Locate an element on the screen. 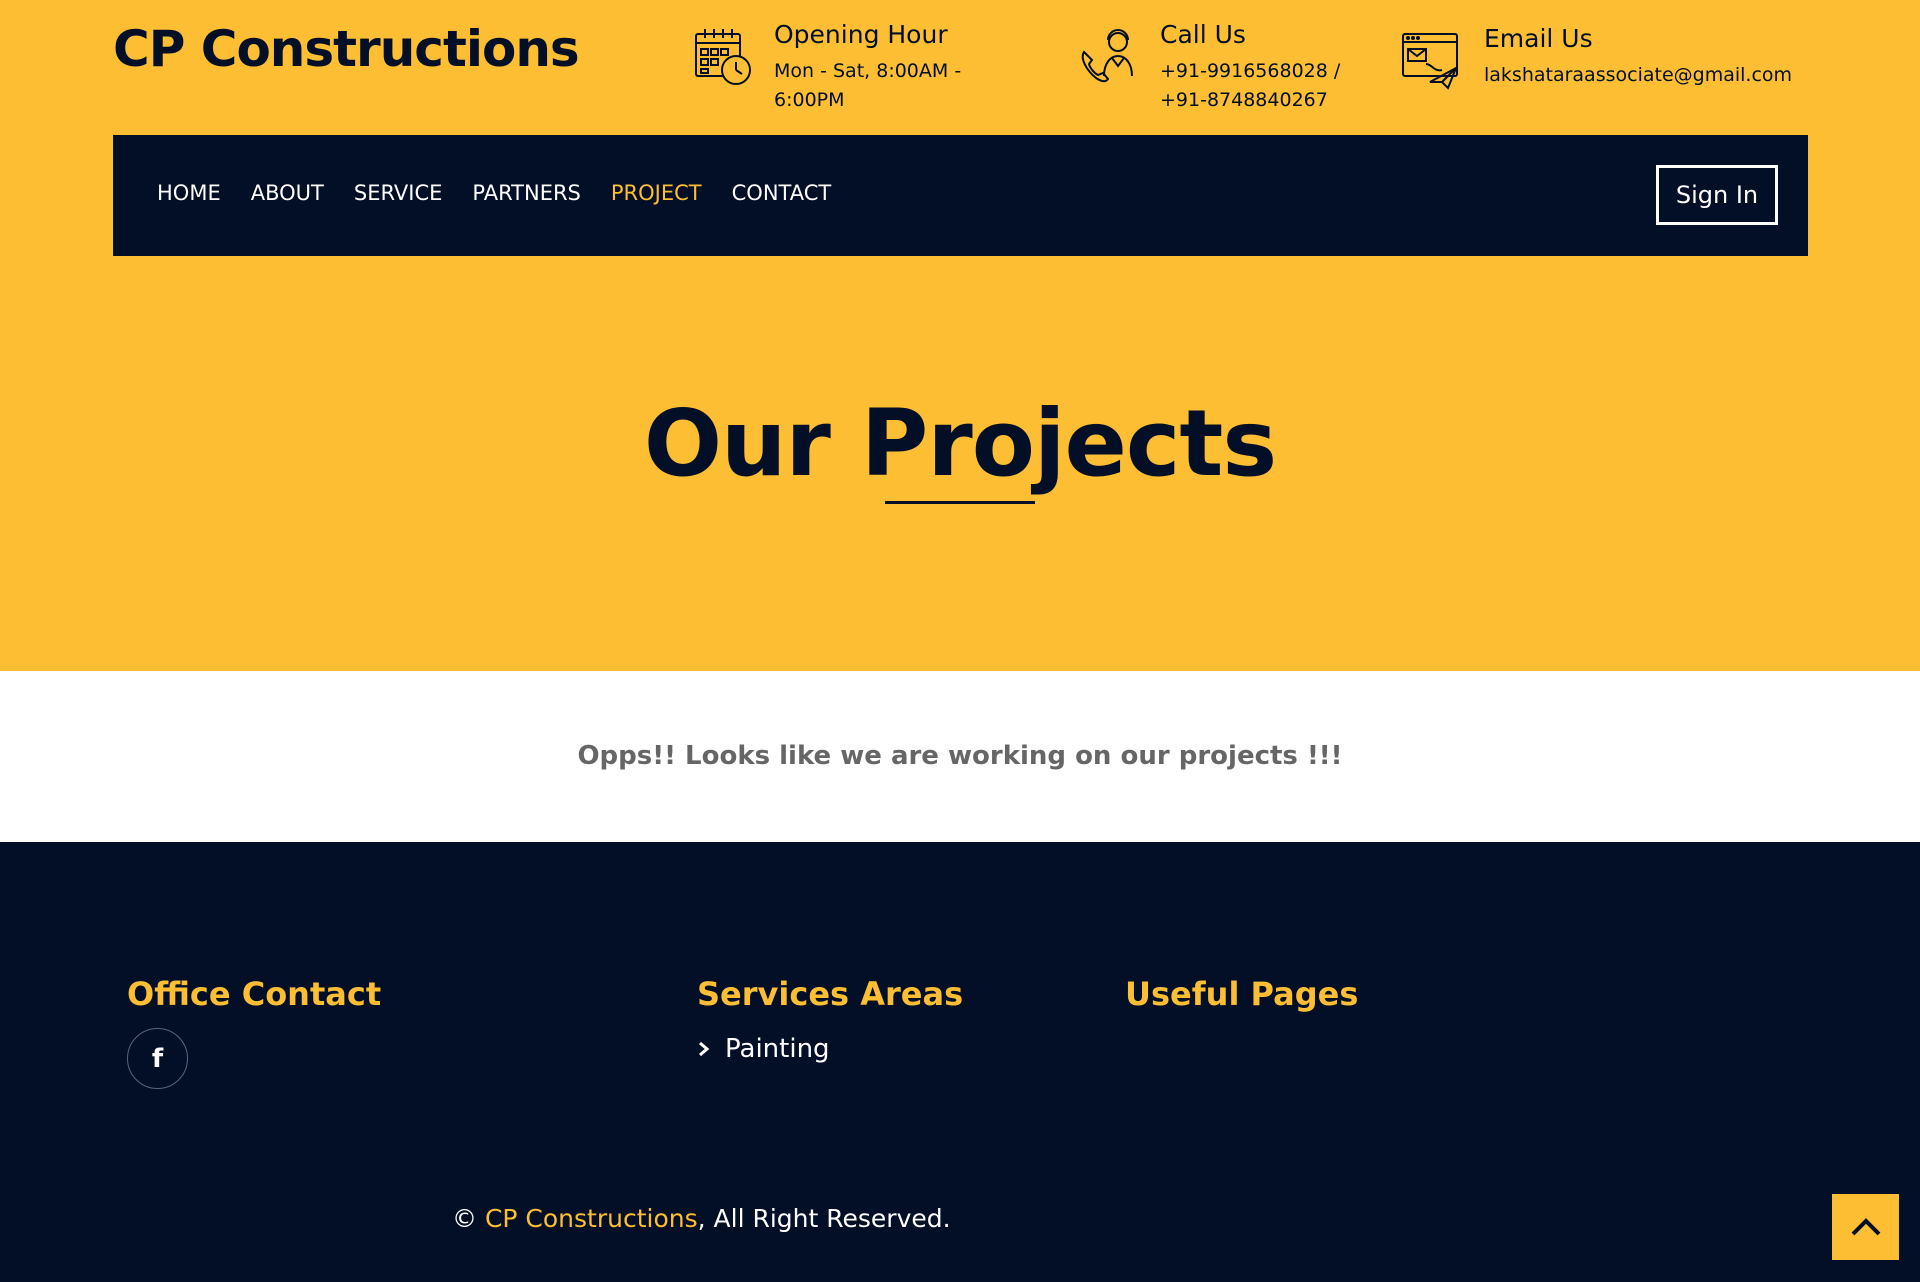  email-send-icon is located at coordinates (1430, 61).